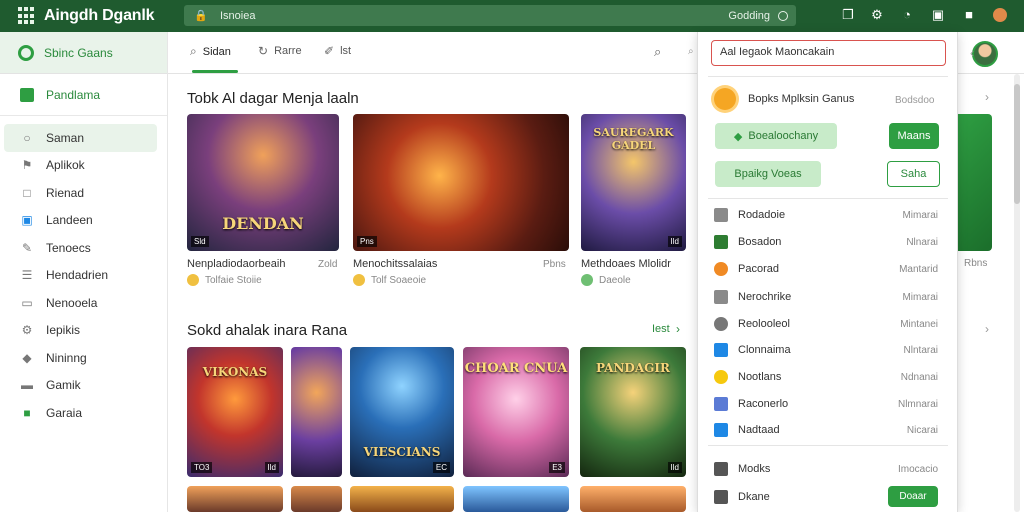  What do you see at coordinates (922, 242) in the screenshot?
I see `row-value: Nlnarai` at bounding box center [922, 242].